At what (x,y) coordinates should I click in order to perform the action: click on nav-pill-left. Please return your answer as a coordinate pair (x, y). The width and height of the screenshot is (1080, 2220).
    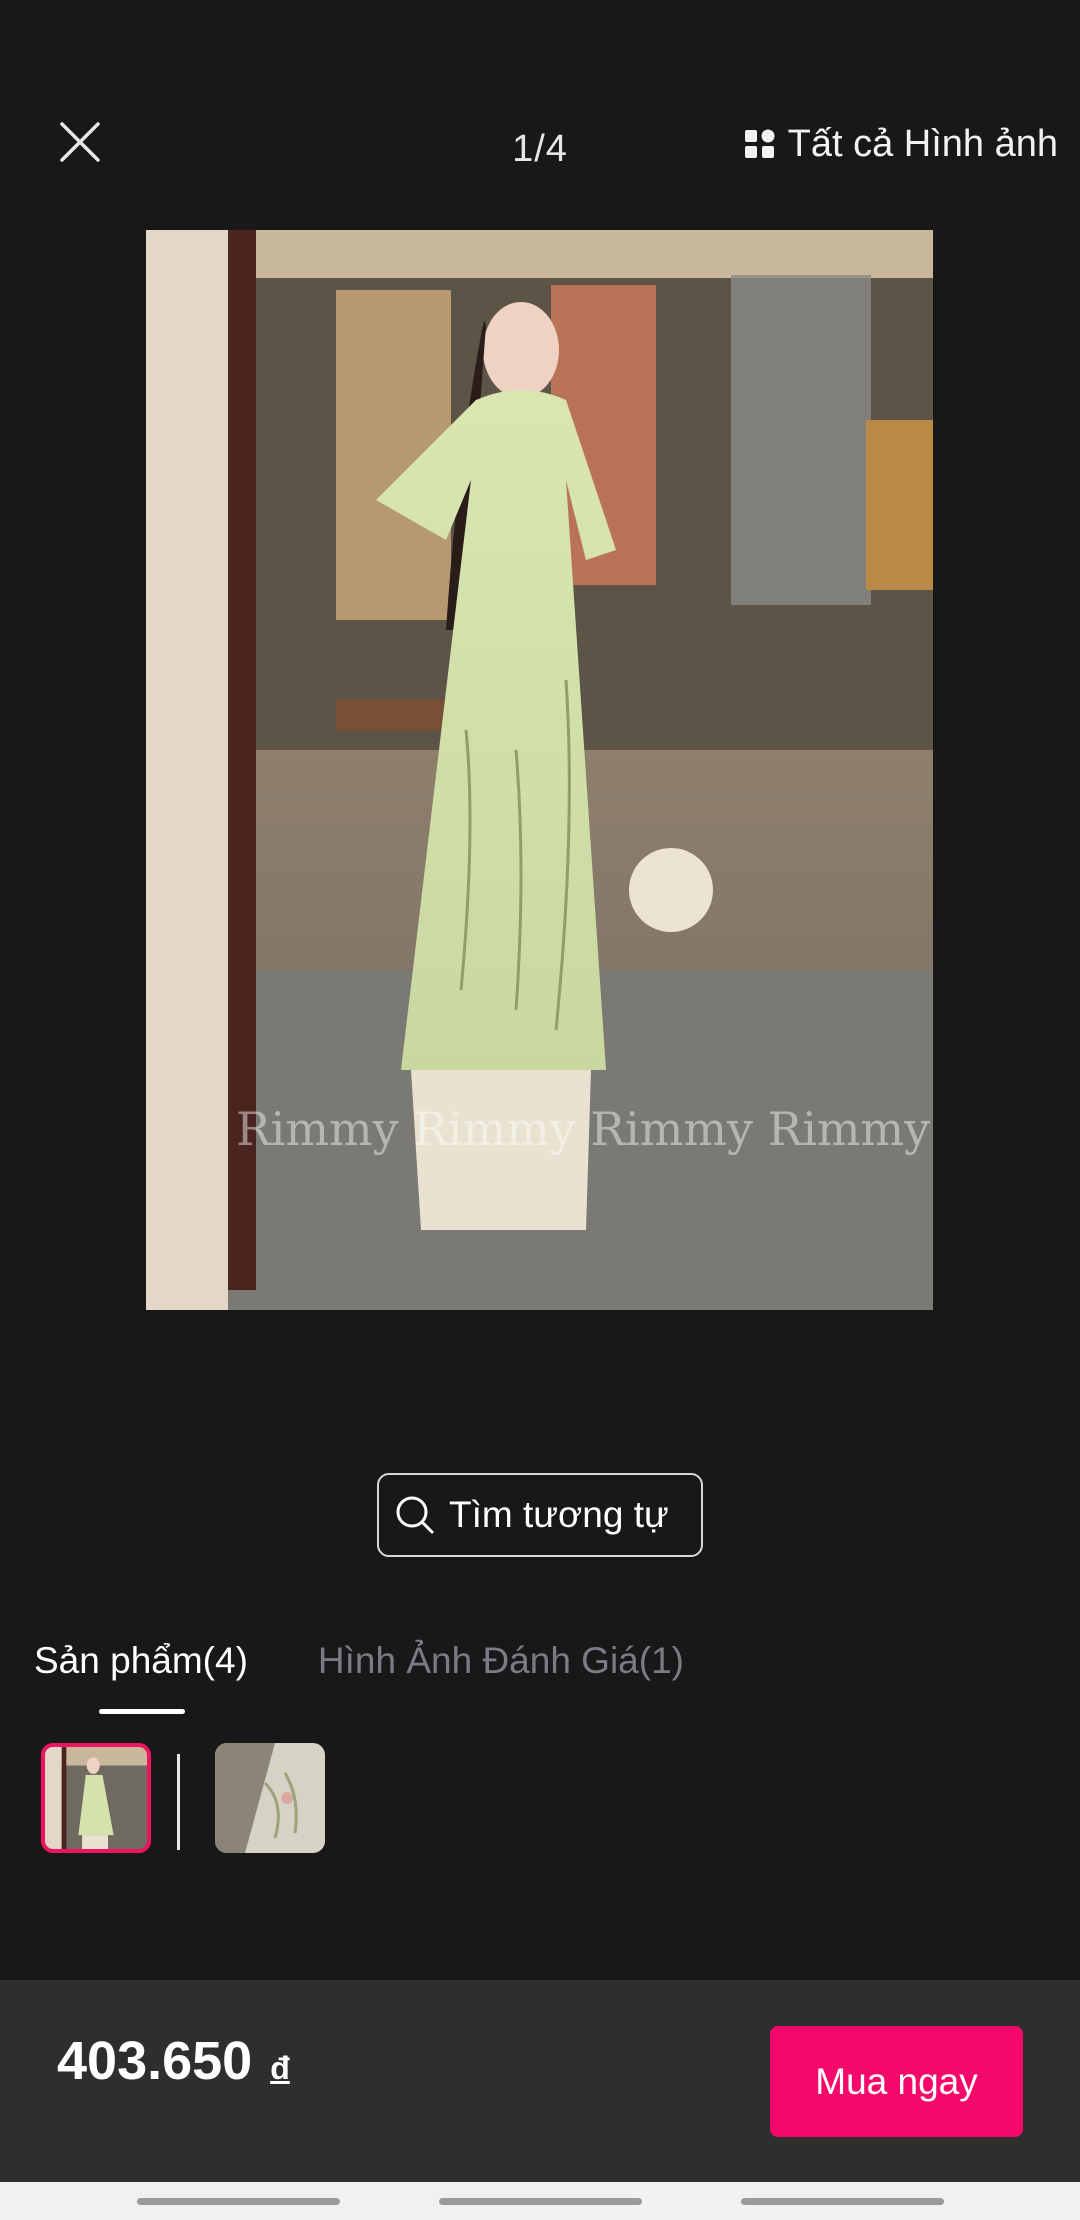
    Looking at the image, I should click on (238, 2201).